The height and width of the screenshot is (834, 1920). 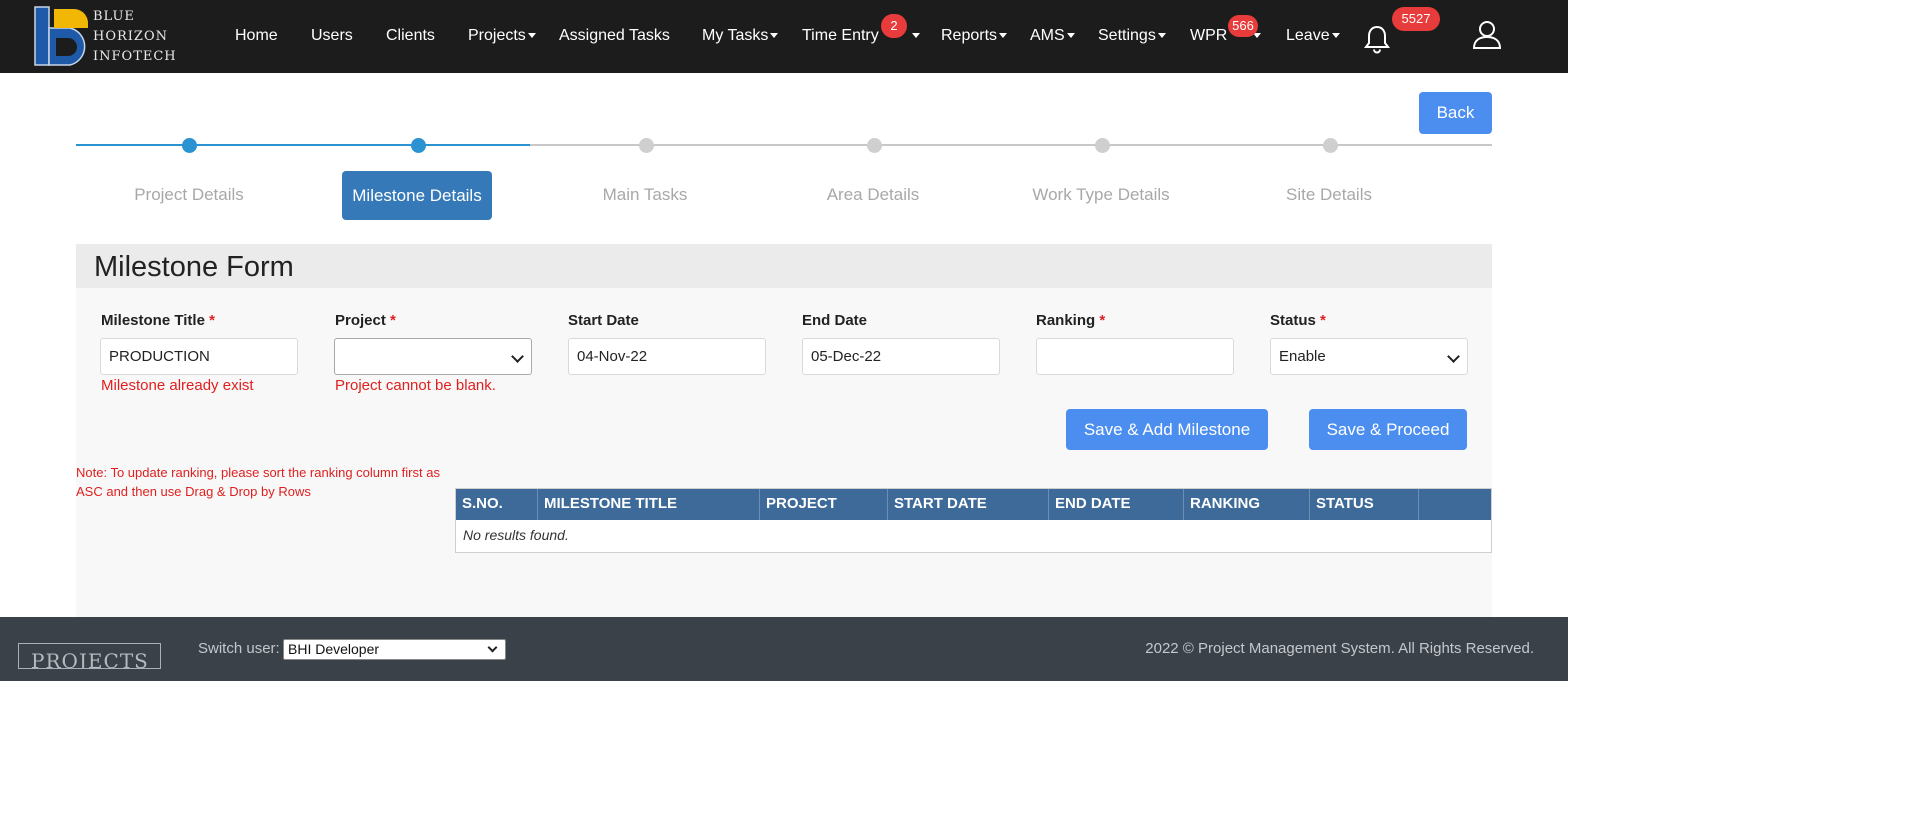 I want to click on step-dot-project-details, so click(x=189, y=145).